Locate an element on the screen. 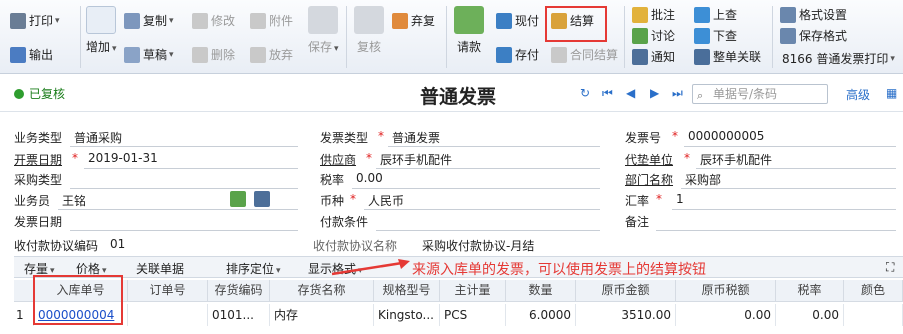 The image size is (903, 334). next-query-button: 下查 is located at coordinates (715, 35).